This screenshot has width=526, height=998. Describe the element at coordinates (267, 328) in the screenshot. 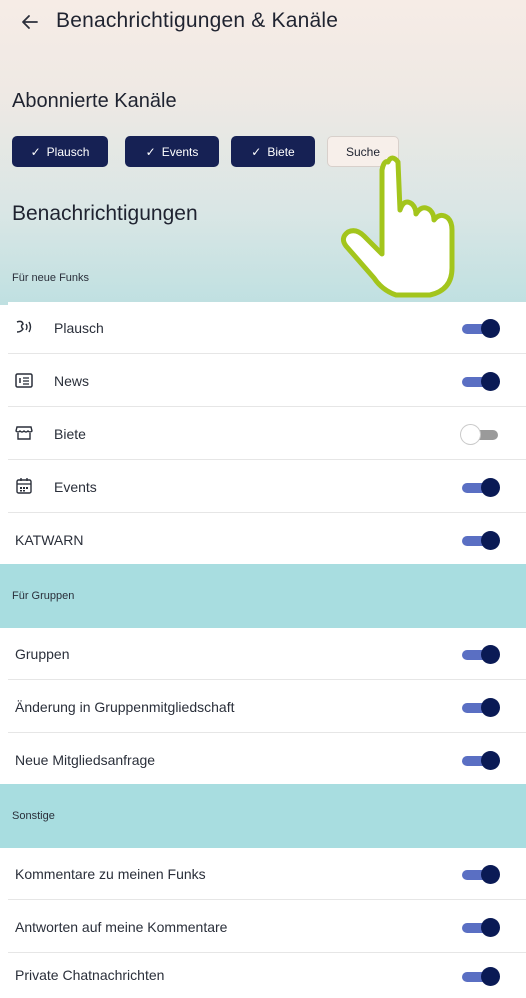

I see `setting-row-plausch: Plausch` at that location.